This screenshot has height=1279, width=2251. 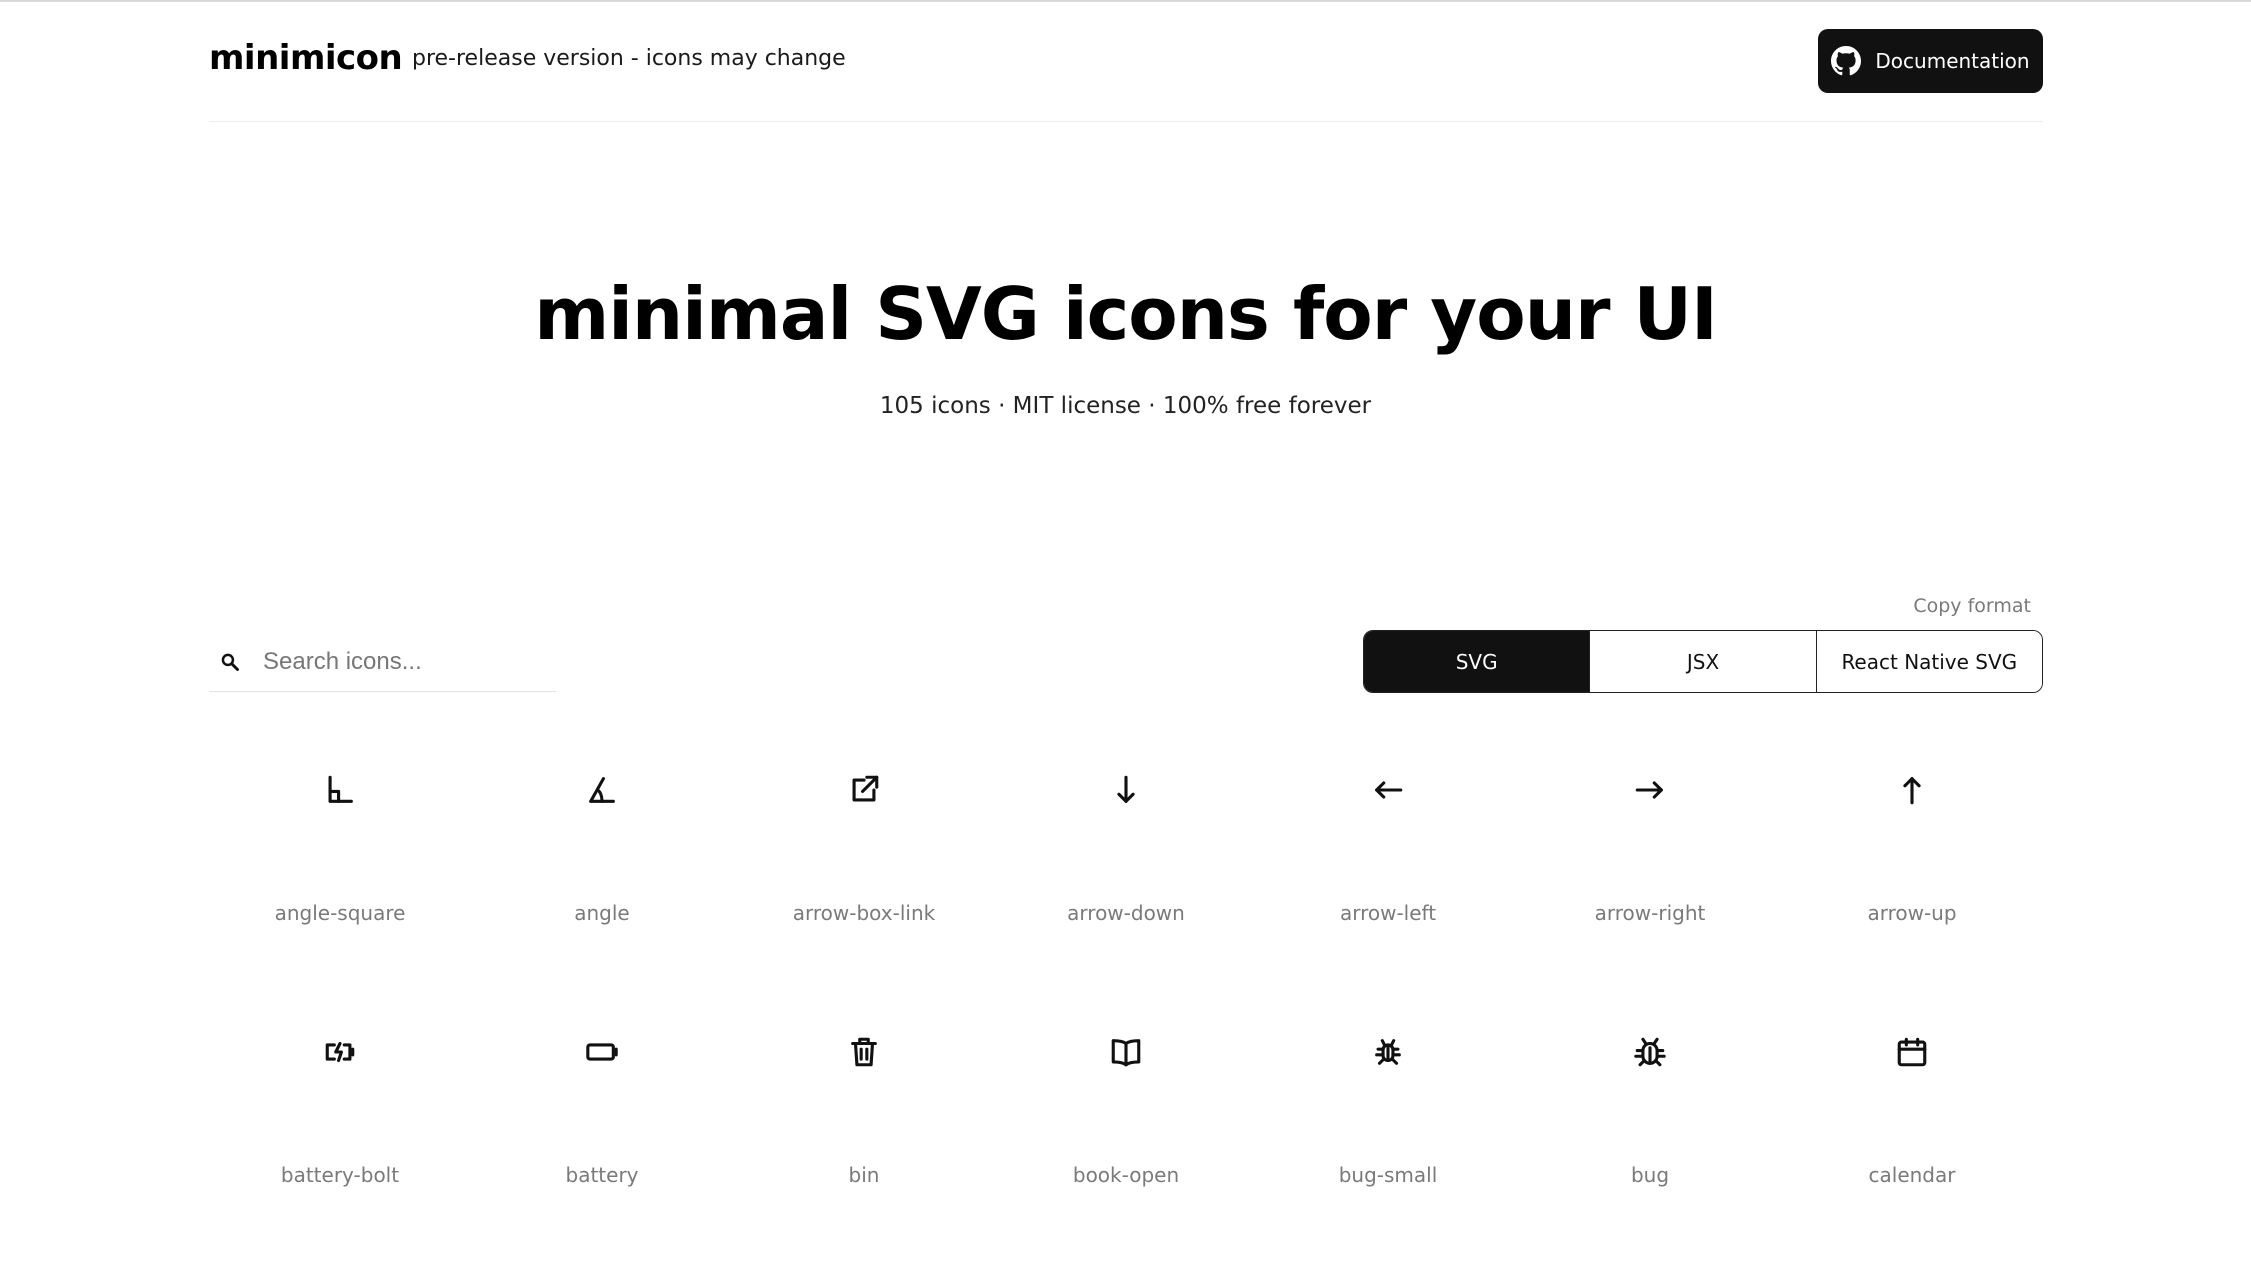 I want to click on icon-label: arrow-down, so click(x=1126, y=913).